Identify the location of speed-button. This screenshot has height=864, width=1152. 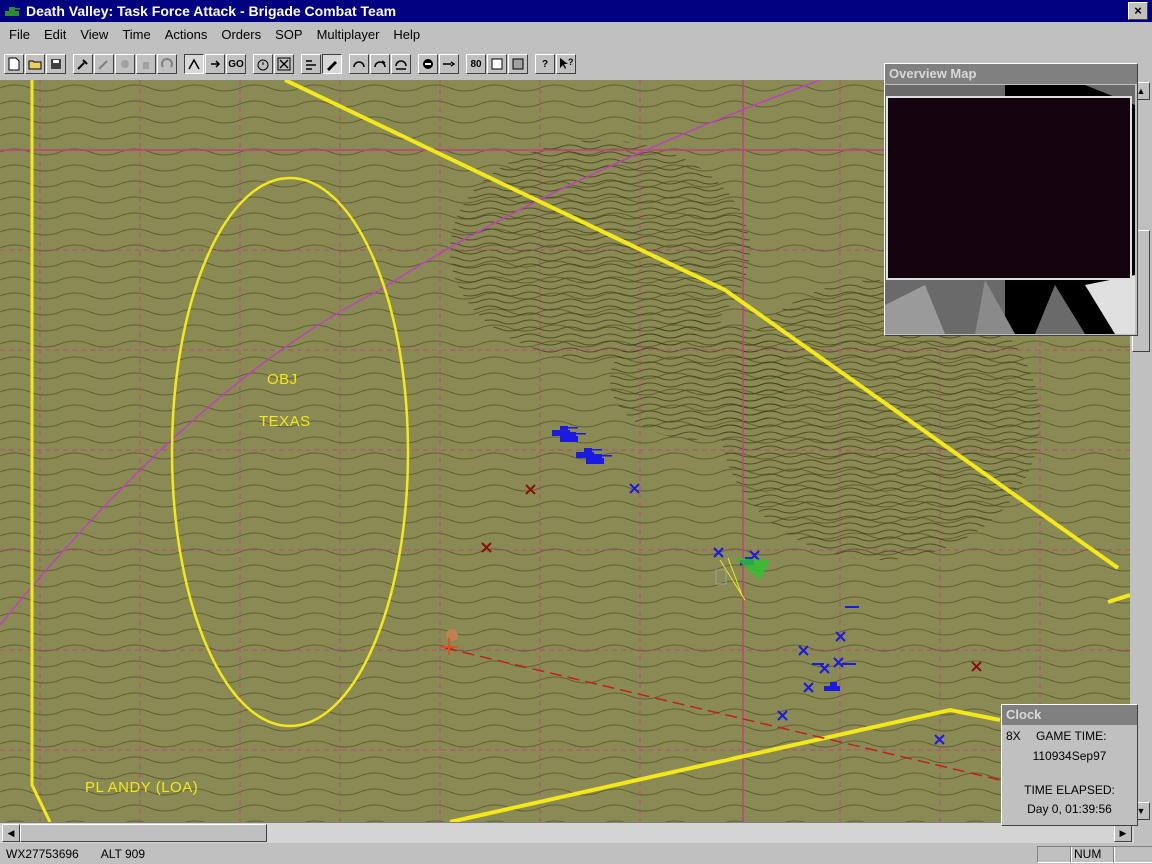
(449, 64).